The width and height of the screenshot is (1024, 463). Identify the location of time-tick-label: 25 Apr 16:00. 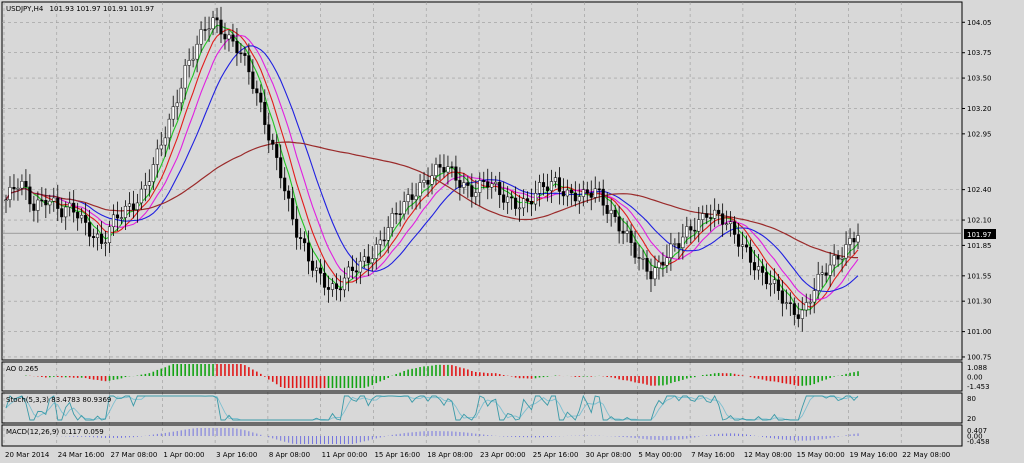
(556, 455).